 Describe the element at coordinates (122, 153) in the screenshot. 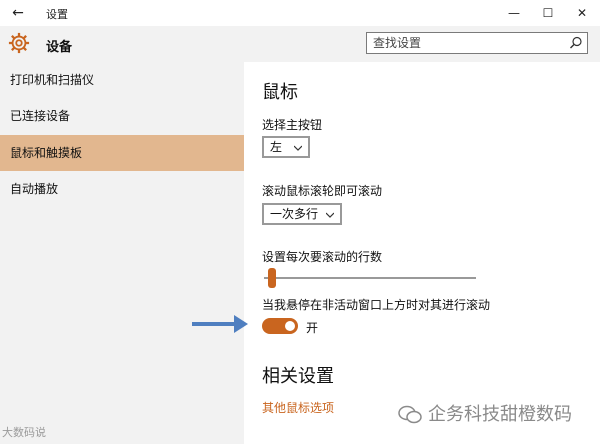

I see `sidebar-item-mouse-touchpad: 鼠标和触摸板` at that location.